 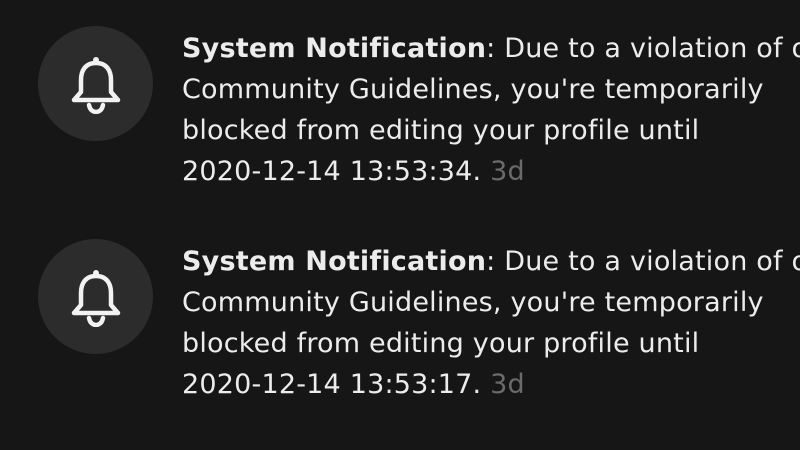 I want to click on notification-message-part: 2020-12-14 13:53:34., so click(x=332, y=171).